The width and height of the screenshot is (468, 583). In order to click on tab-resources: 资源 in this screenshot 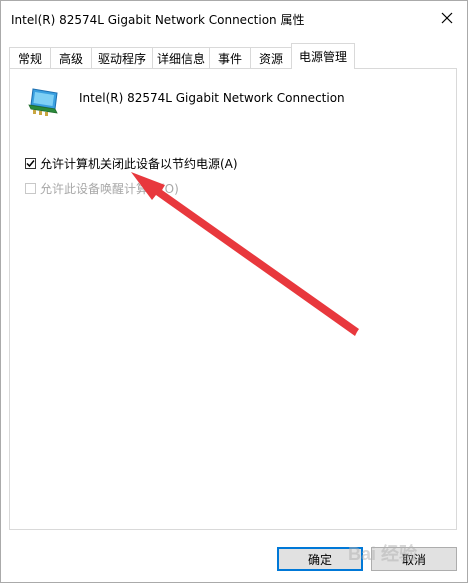, I will do `click(271, 58)`.